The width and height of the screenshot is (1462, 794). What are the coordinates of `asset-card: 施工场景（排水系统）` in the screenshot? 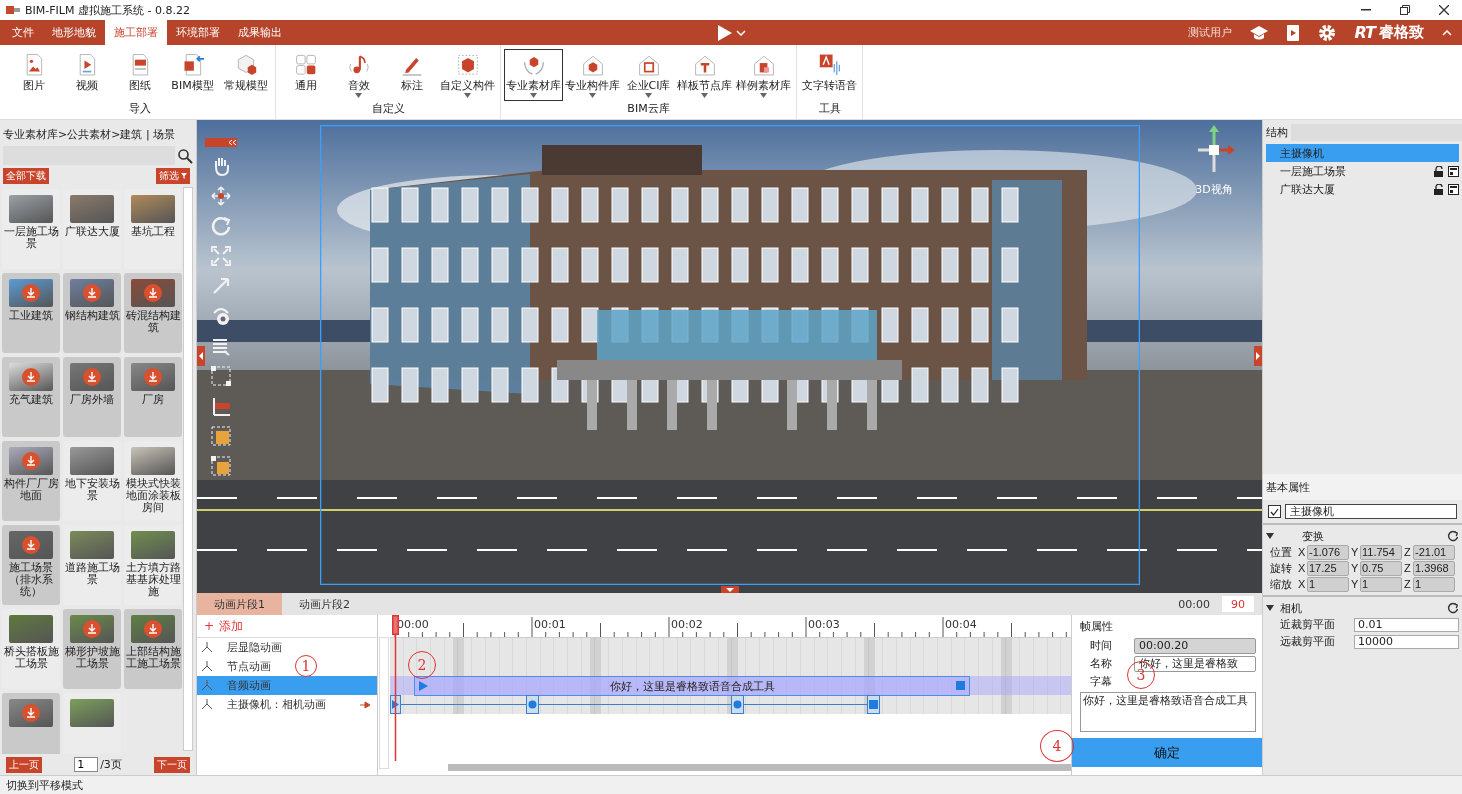 It's located at (31, 565).